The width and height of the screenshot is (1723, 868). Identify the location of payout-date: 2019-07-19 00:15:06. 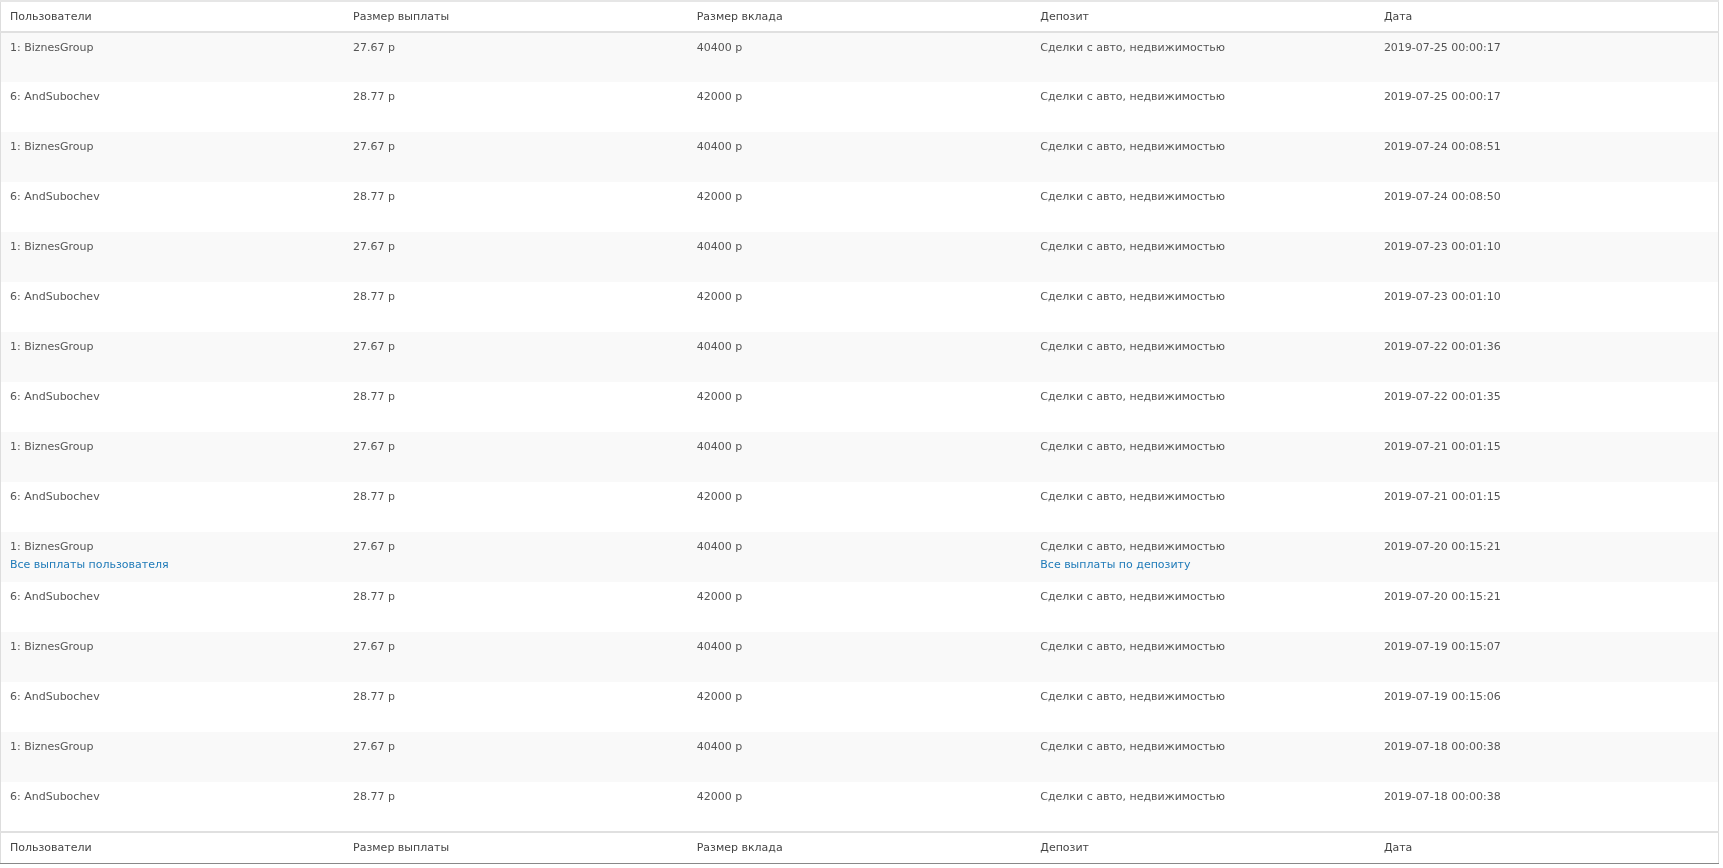
(1442, 697).